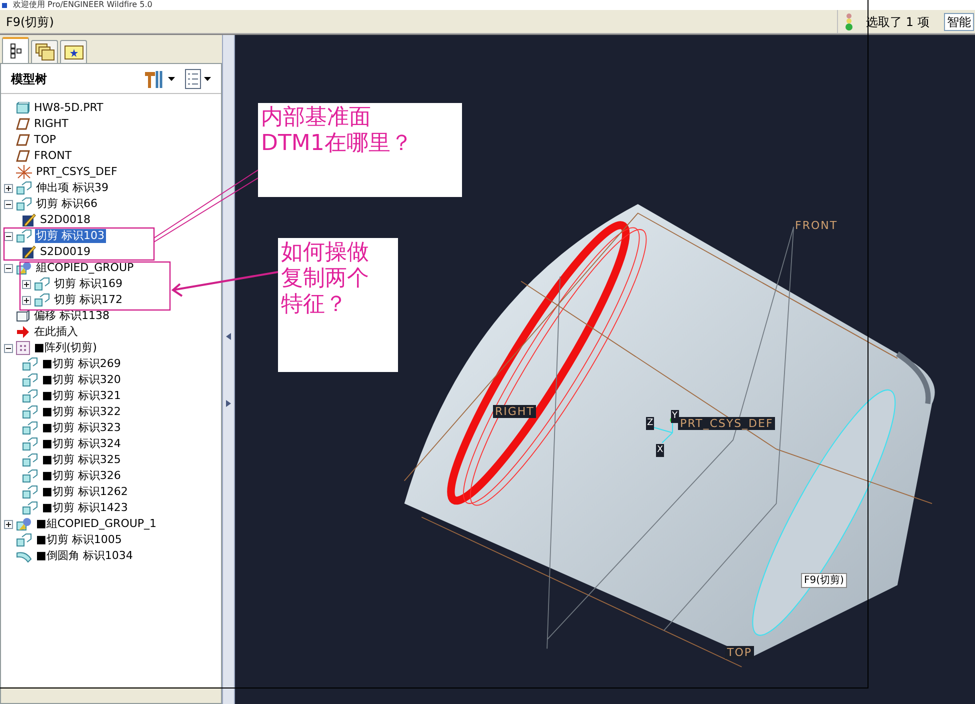  I want to click on tree-item: ■組COPIED_GROUP_1, so click(96, 524).